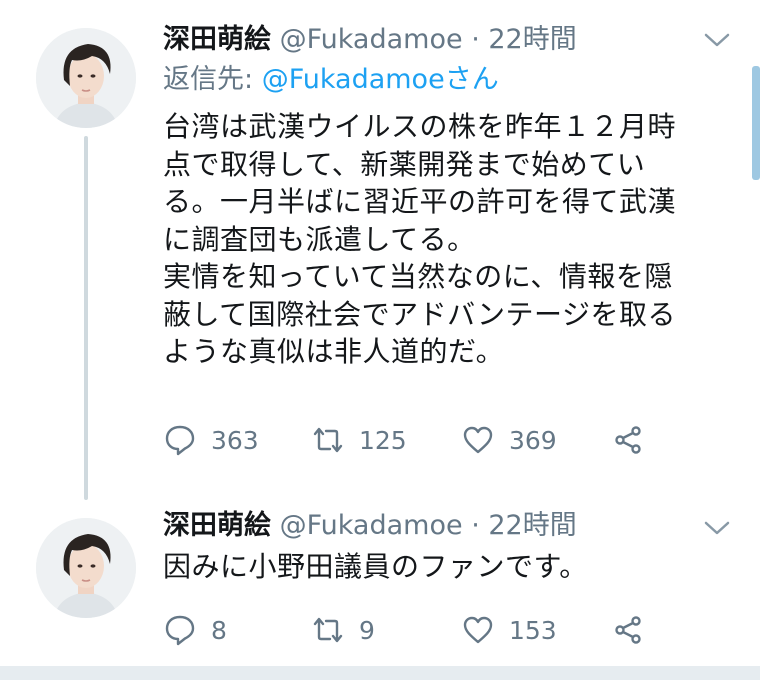  What do you see at coordinates (219, 630) in the screenshot?
I see `reply-count: 8` at bounding box center [219, 630].